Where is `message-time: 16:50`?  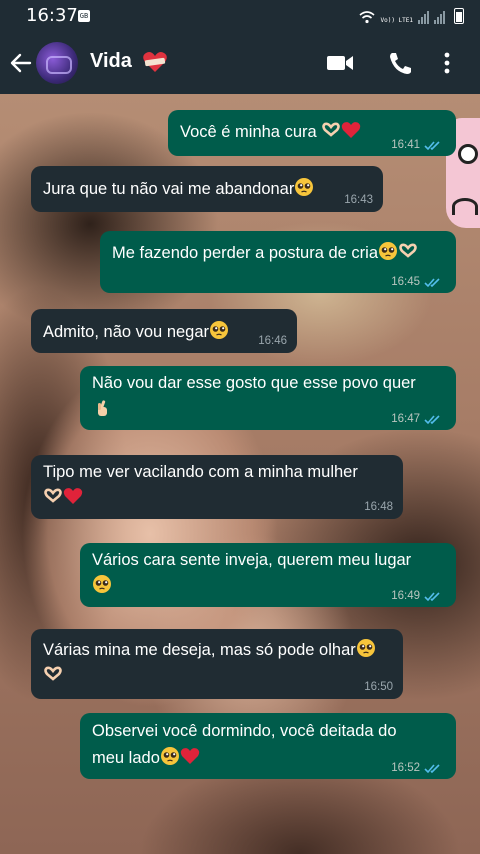
message-time: 16:50 is located at coordinates (378, 687).